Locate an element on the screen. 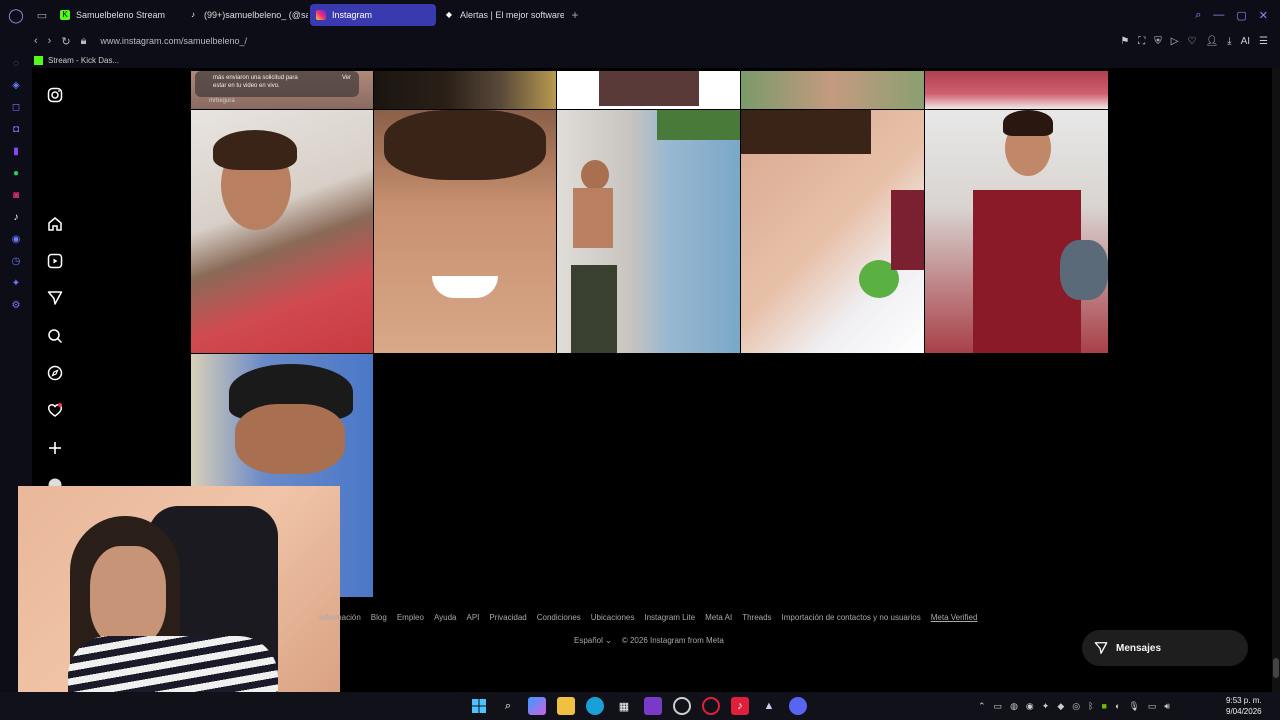 This screenshot has height=720, width=1280. page-scrollbar is located at coordinates (1276, 380).